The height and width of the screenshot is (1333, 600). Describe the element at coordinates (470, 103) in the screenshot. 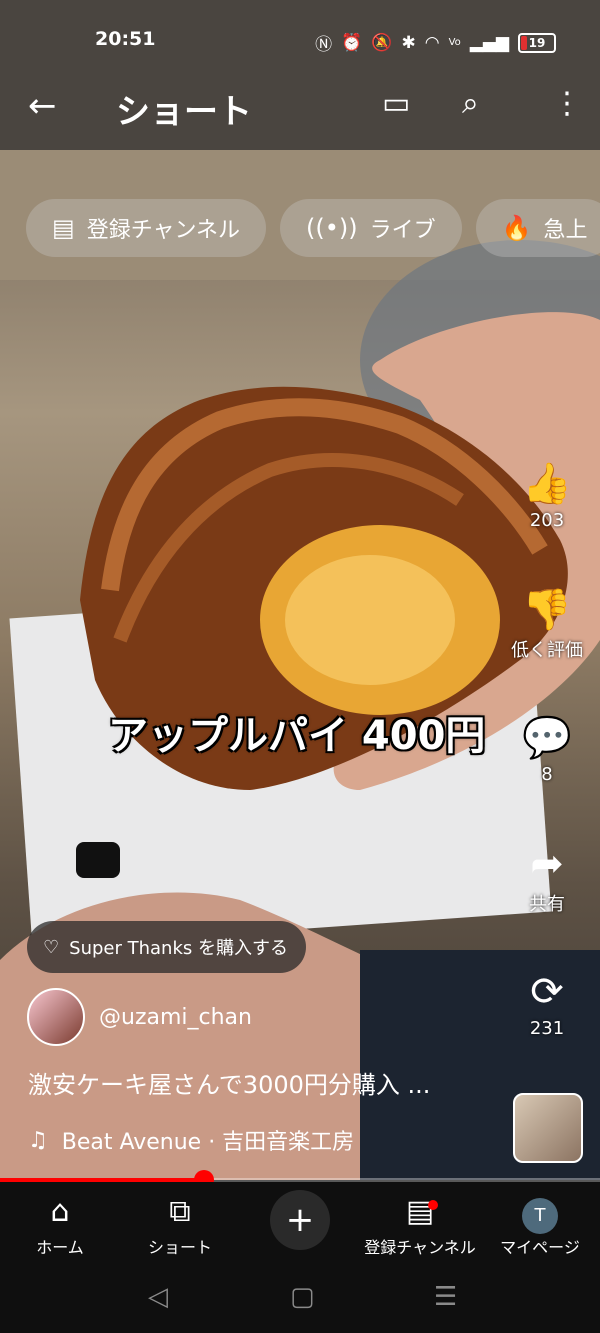

I see `search-icon: ⌕` at that location.